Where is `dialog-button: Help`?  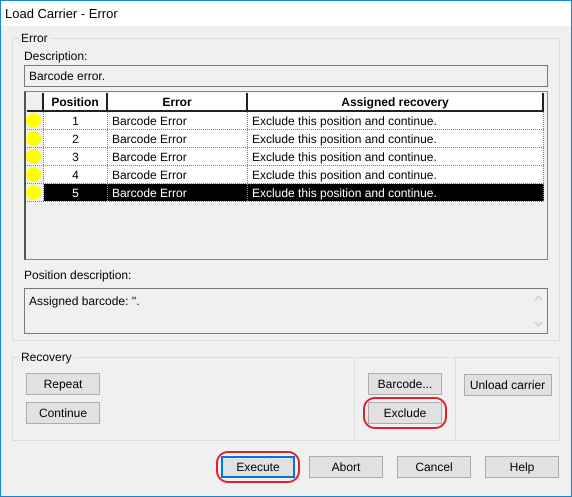
dialog-button: Help is located at coordinates (522, 467).